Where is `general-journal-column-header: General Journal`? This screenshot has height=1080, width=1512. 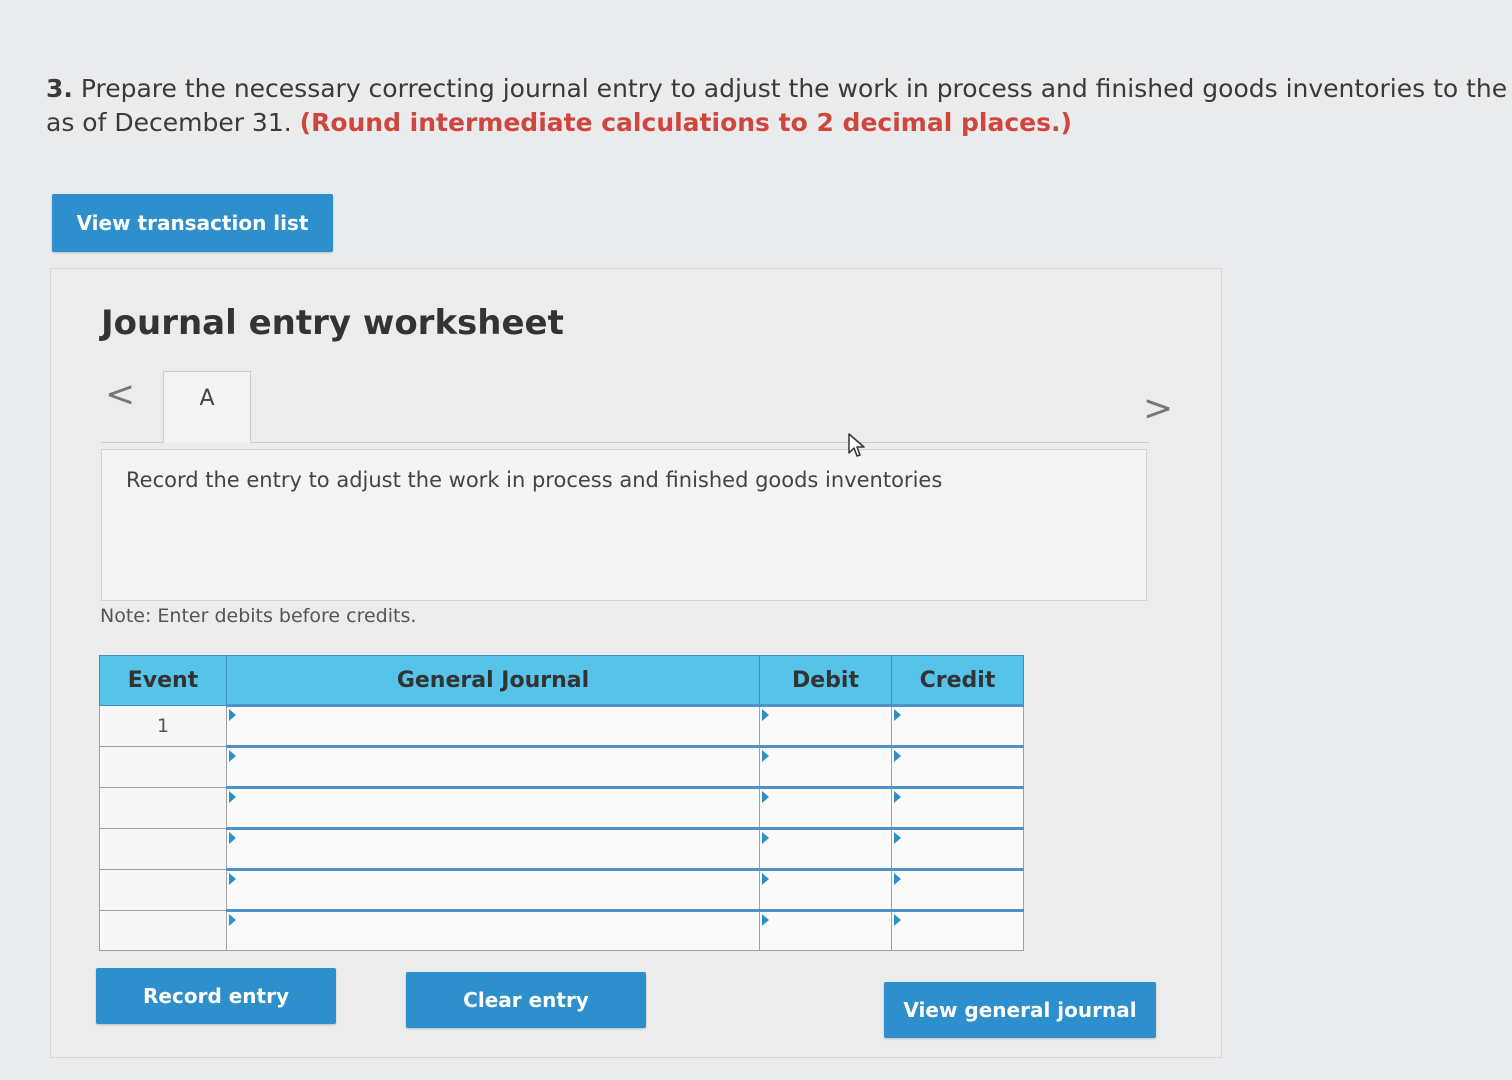 general-journal-column-header: General Journal is located at coordinates (493, 680).